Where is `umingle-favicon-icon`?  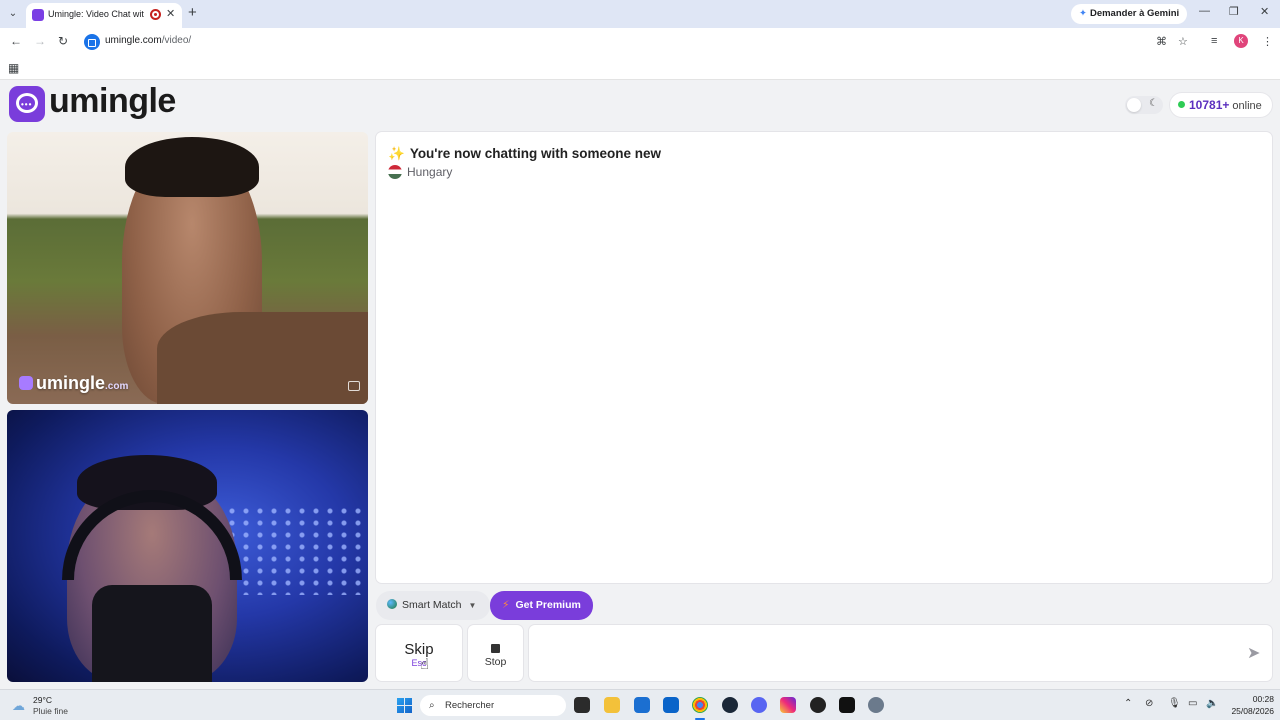 umingle-favicon-icon is located at coordinates (38, 15).